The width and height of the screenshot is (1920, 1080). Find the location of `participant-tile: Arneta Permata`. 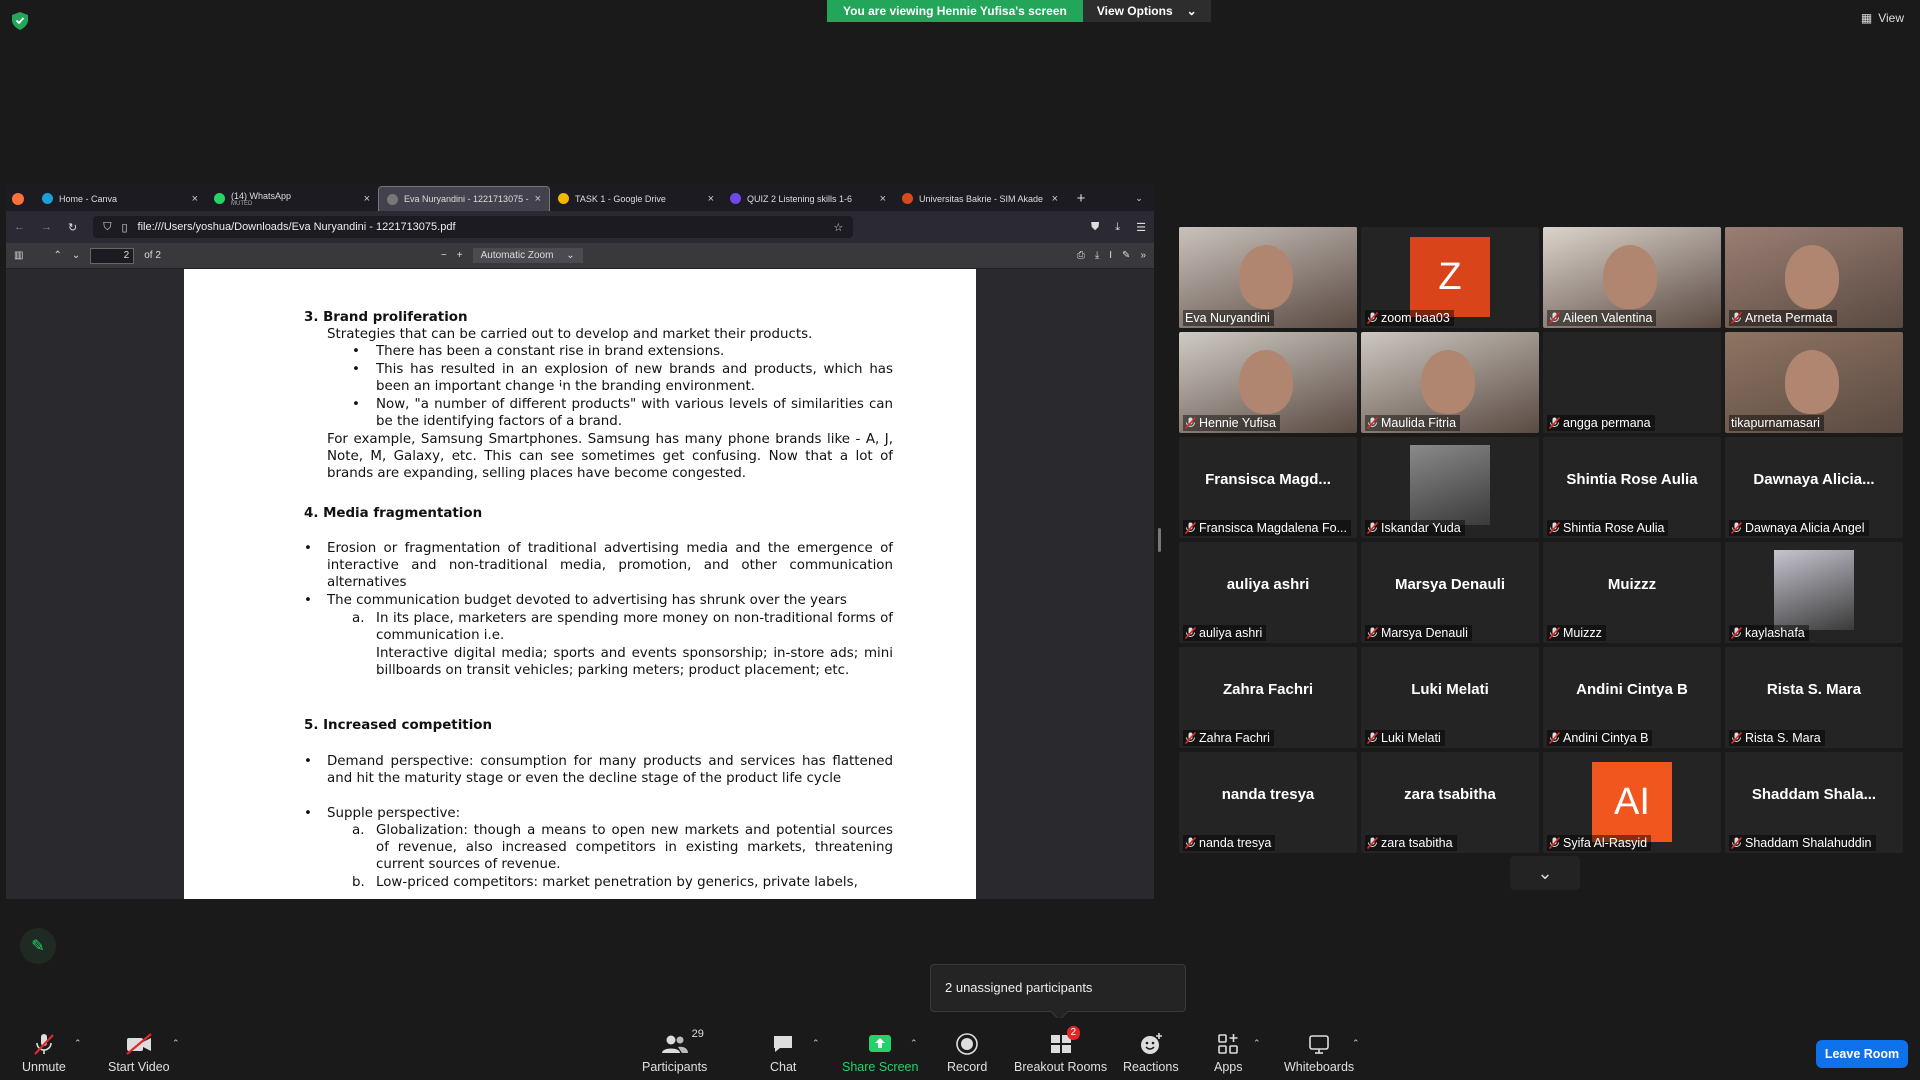

participant-tile: Arneta Permata is located at coordinates (1814, 277).